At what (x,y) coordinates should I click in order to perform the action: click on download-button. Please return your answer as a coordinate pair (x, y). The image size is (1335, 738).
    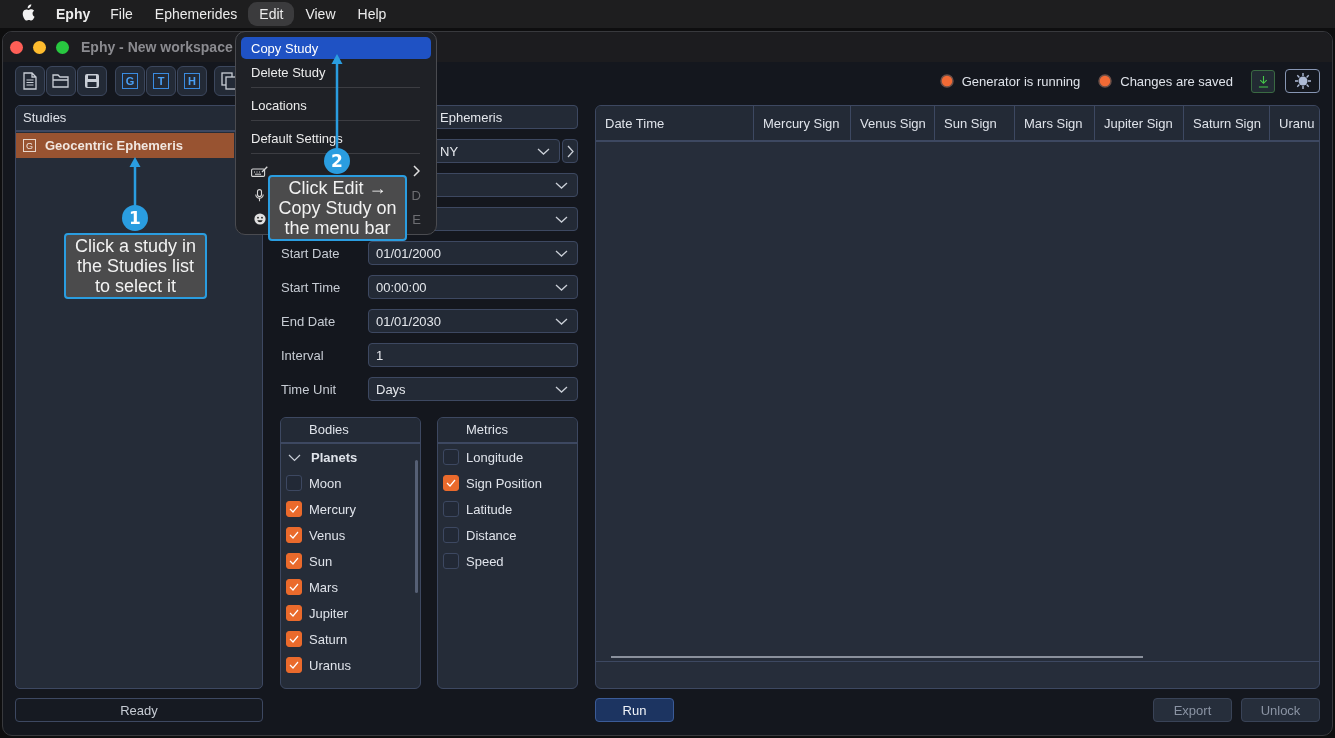
    Looking at the image, I should click on (1263, 81).